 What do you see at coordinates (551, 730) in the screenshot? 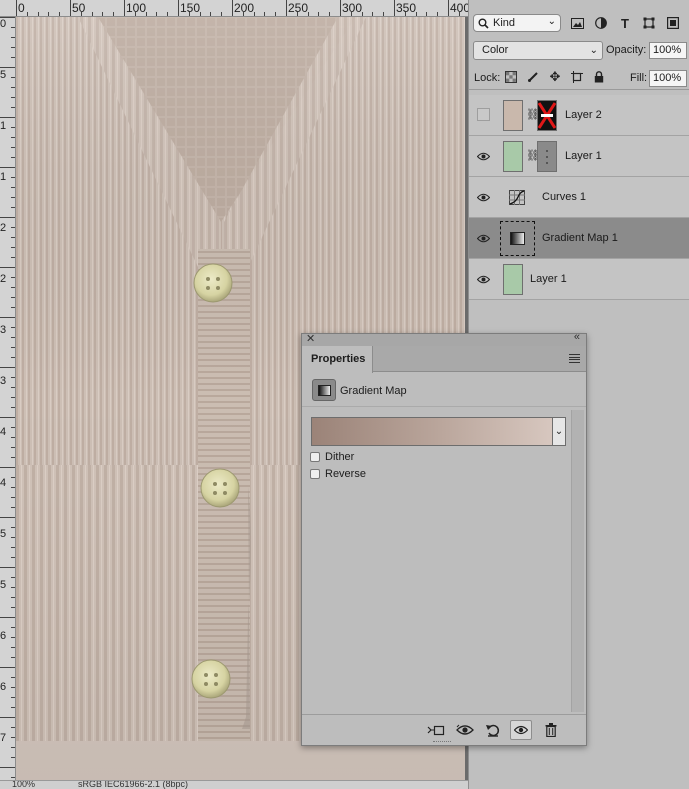
I see `delete-icon` at bounding box center [551, 730].